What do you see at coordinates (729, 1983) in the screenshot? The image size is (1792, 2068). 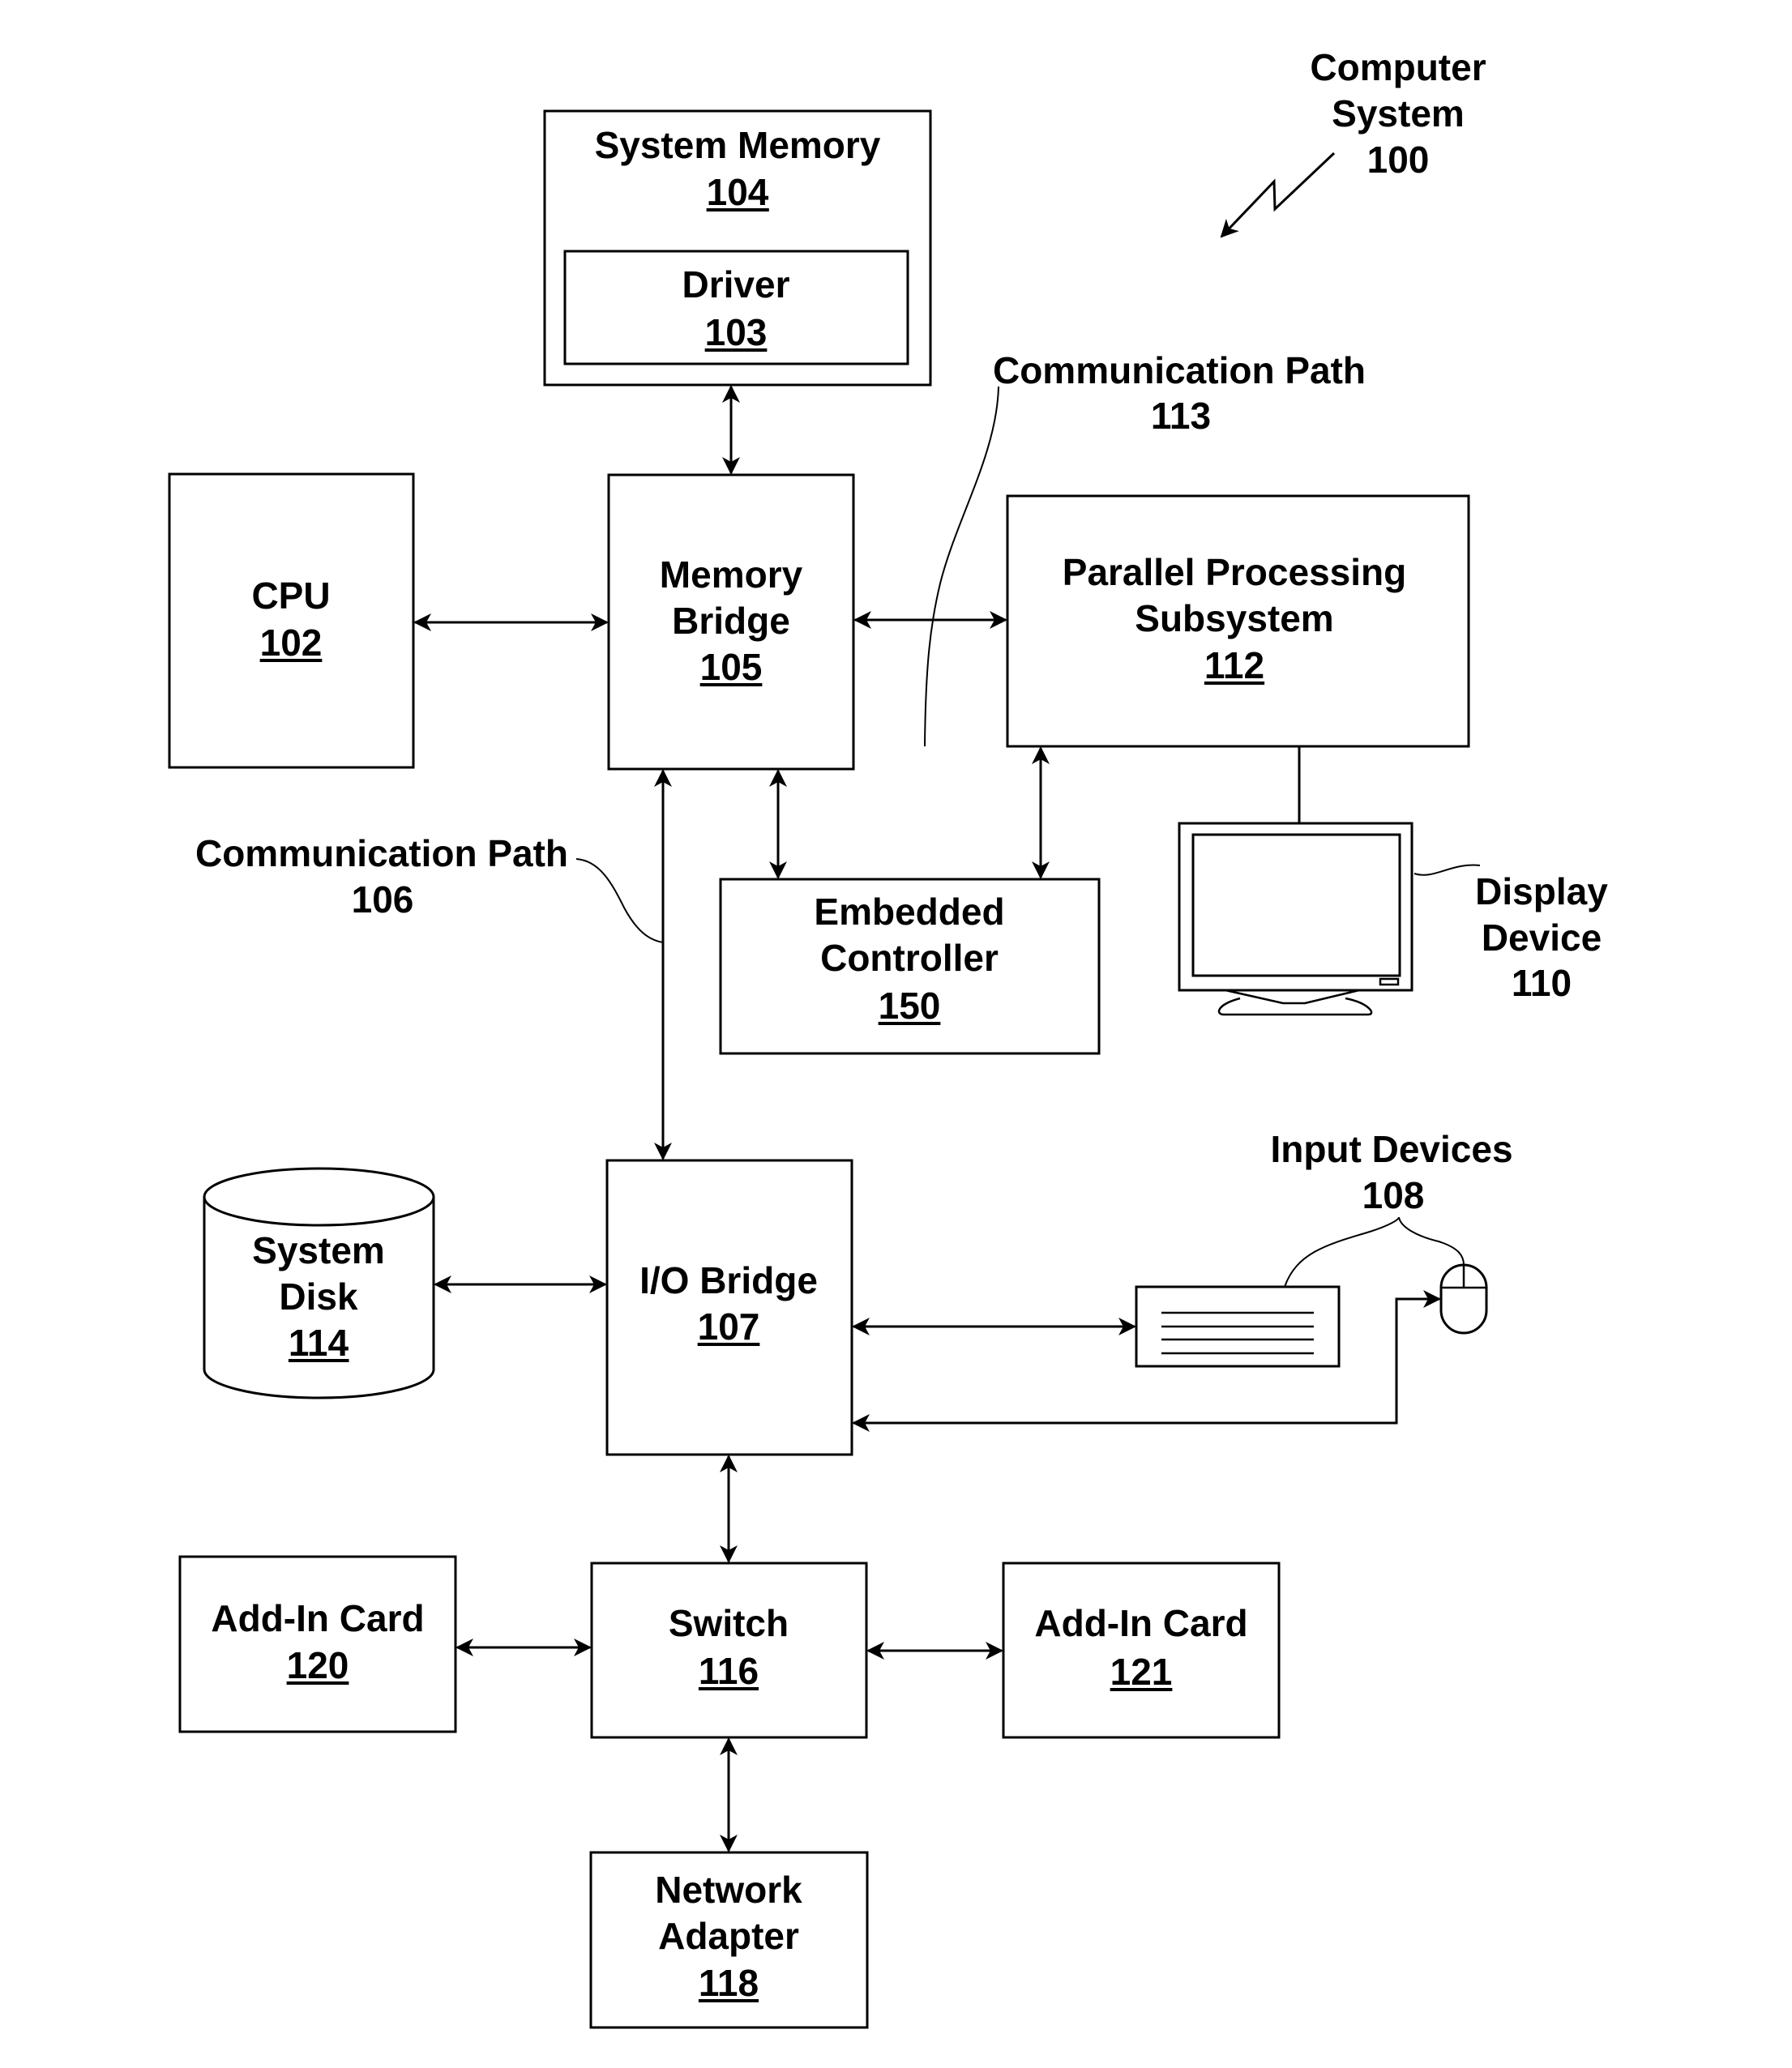 I see `network-adapter-ref: 118` at bounding box center [729, 1983].